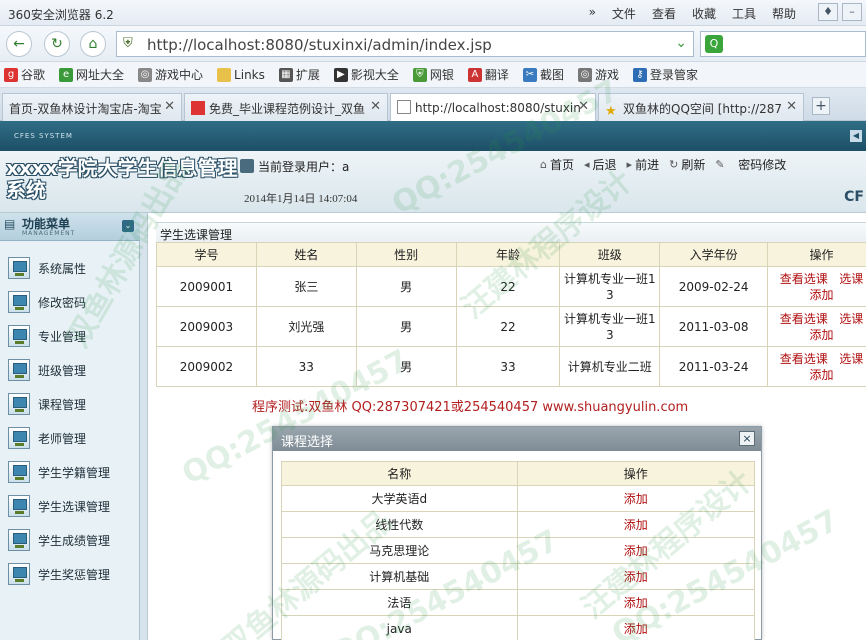  I want to click on sidebar-item-system-properties: 系统属性, so click(71, 268).